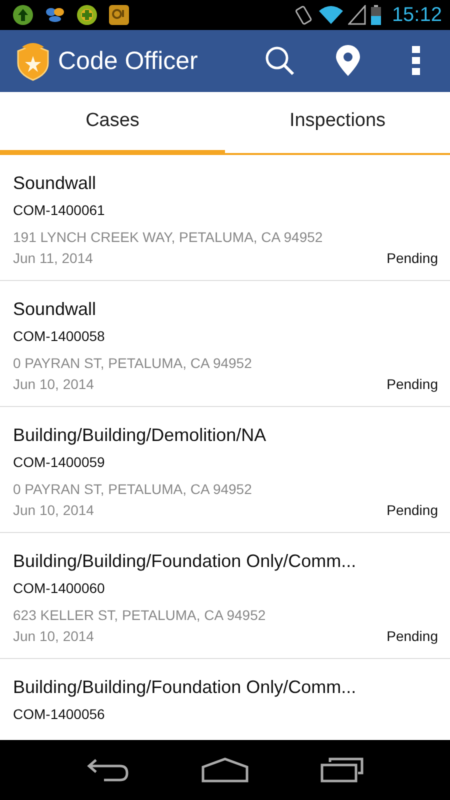 This screenshot has height=800, width=450. Describe the element at coordinates (119, 15) in the screenshot. I see `app-icon` at that location.